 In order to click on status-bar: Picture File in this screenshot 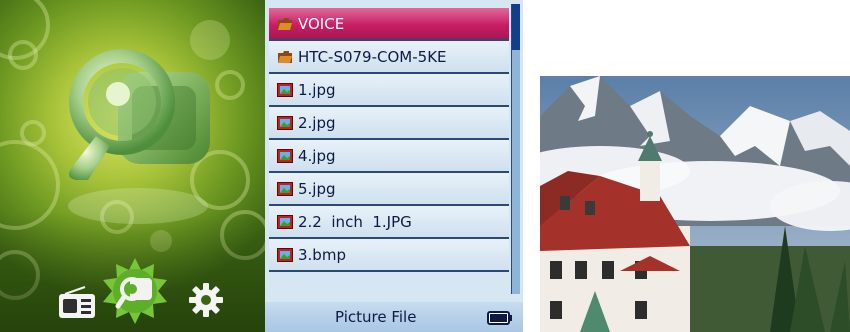, I will do `click(394, 317)`.